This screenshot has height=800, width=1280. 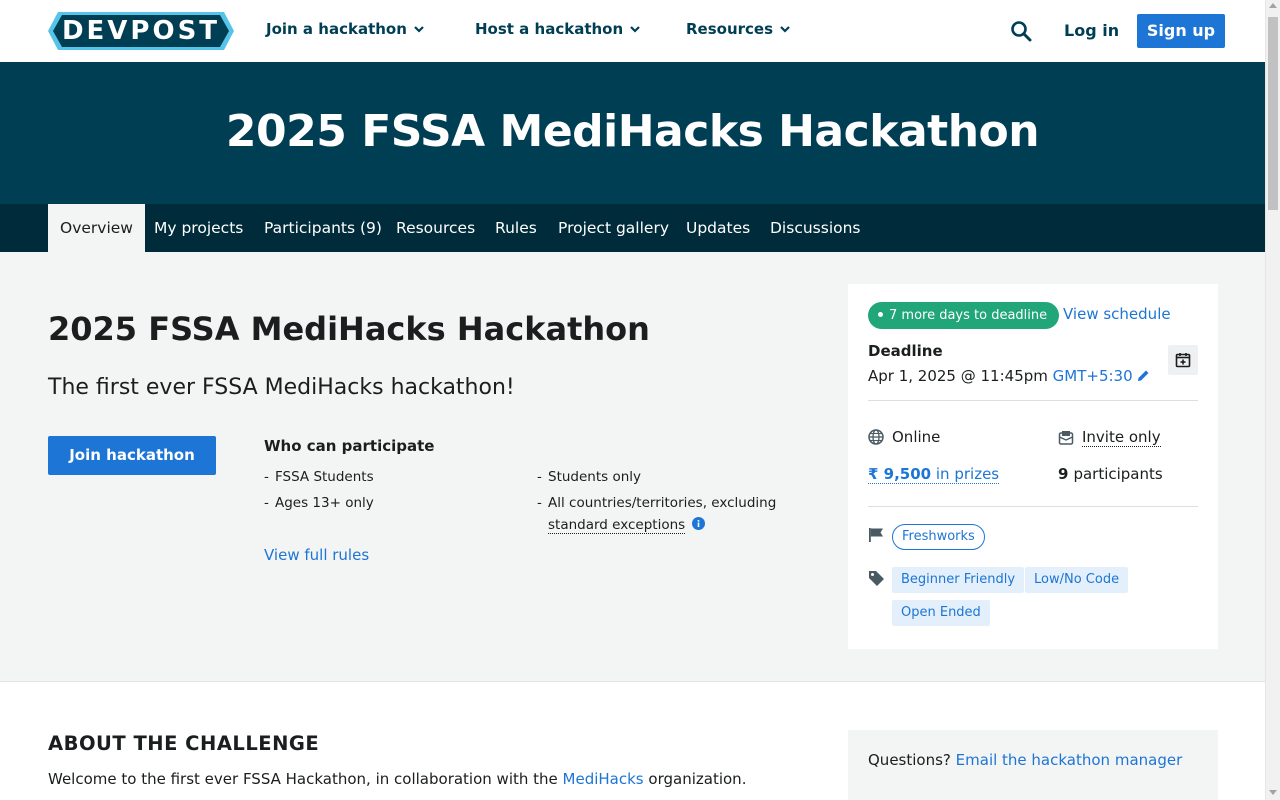 I want to click on who-can-participate-heading: Who can participate, so click(x=349, y=446).